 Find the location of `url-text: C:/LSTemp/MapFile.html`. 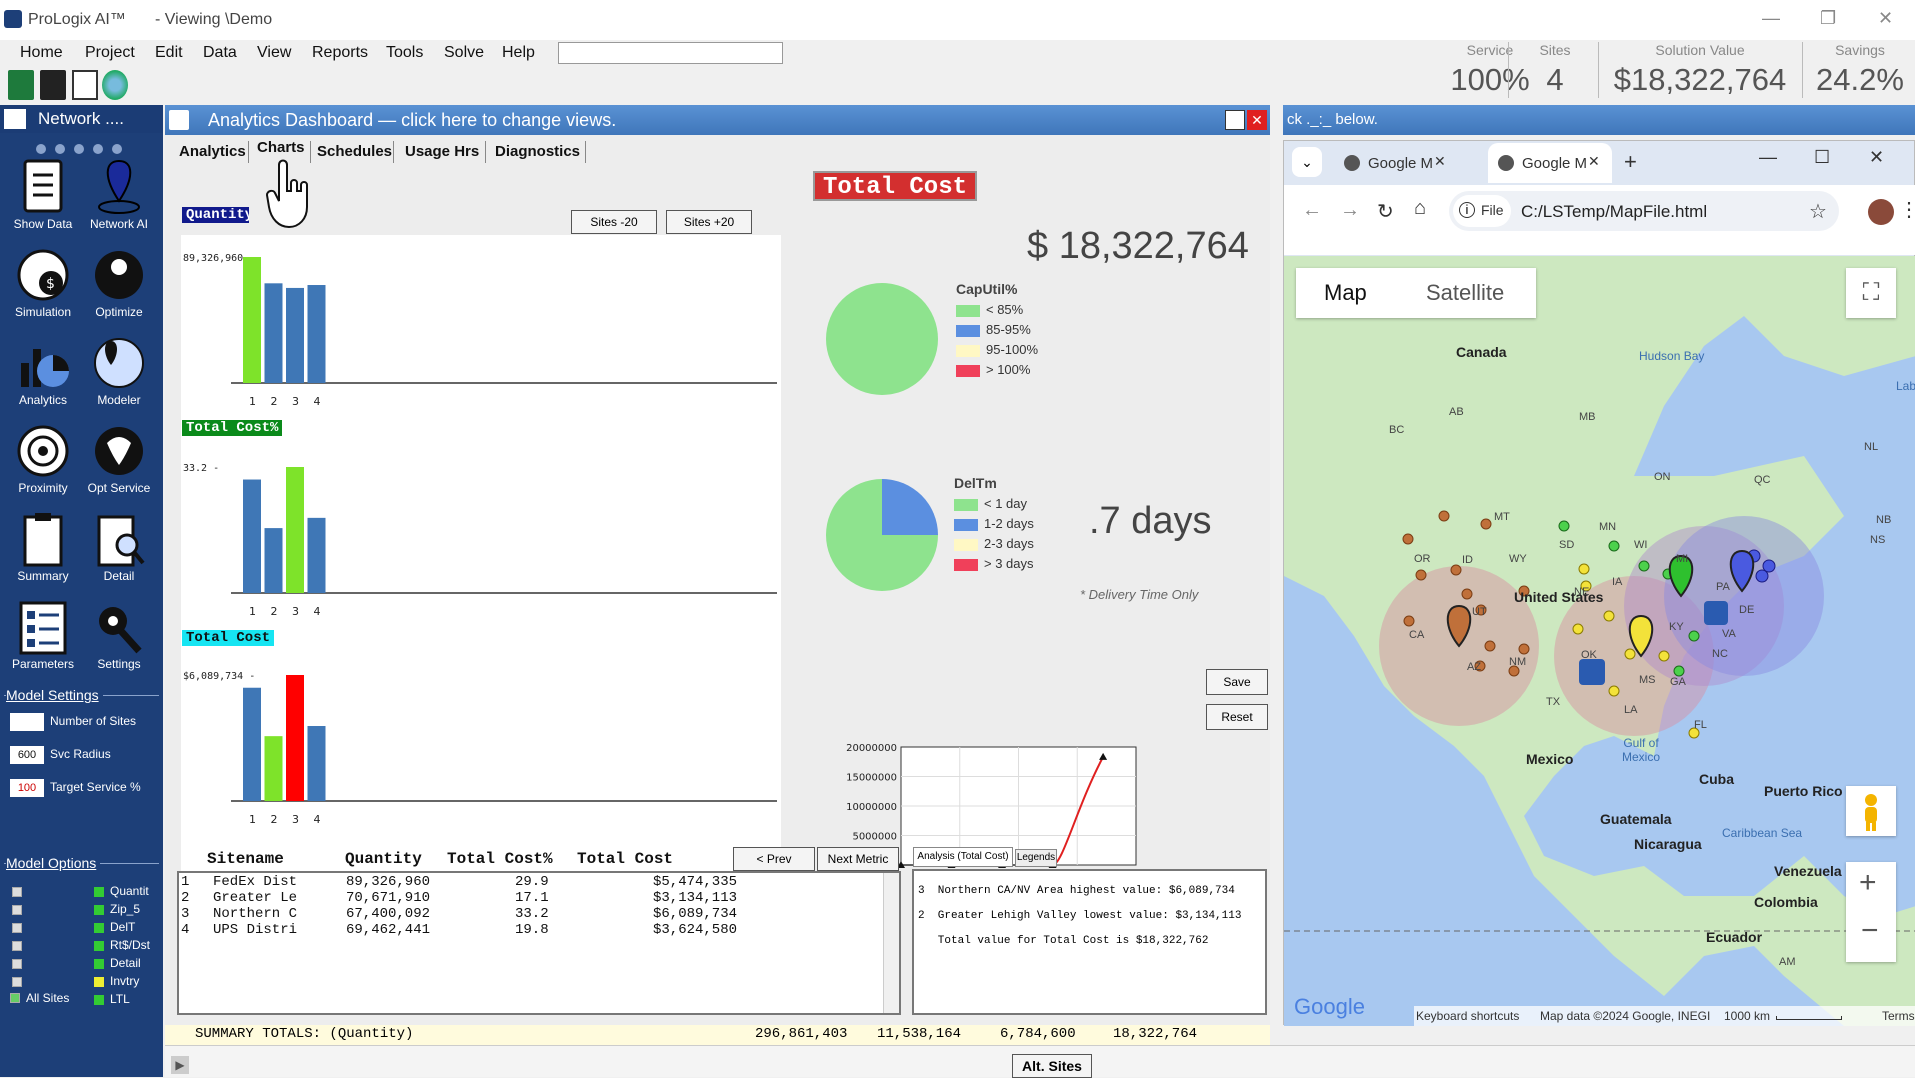

url-text: C:/LSTemp/MapFile.html is located at coordinates (1614, 212).